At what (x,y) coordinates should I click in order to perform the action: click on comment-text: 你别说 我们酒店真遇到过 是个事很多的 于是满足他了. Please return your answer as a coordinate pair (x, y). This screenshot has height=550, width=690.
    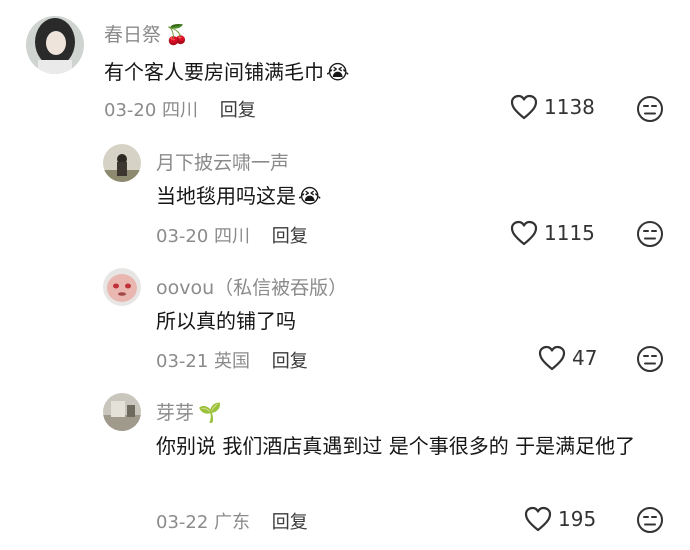
    Looking at the image, I should click on (413, 446).